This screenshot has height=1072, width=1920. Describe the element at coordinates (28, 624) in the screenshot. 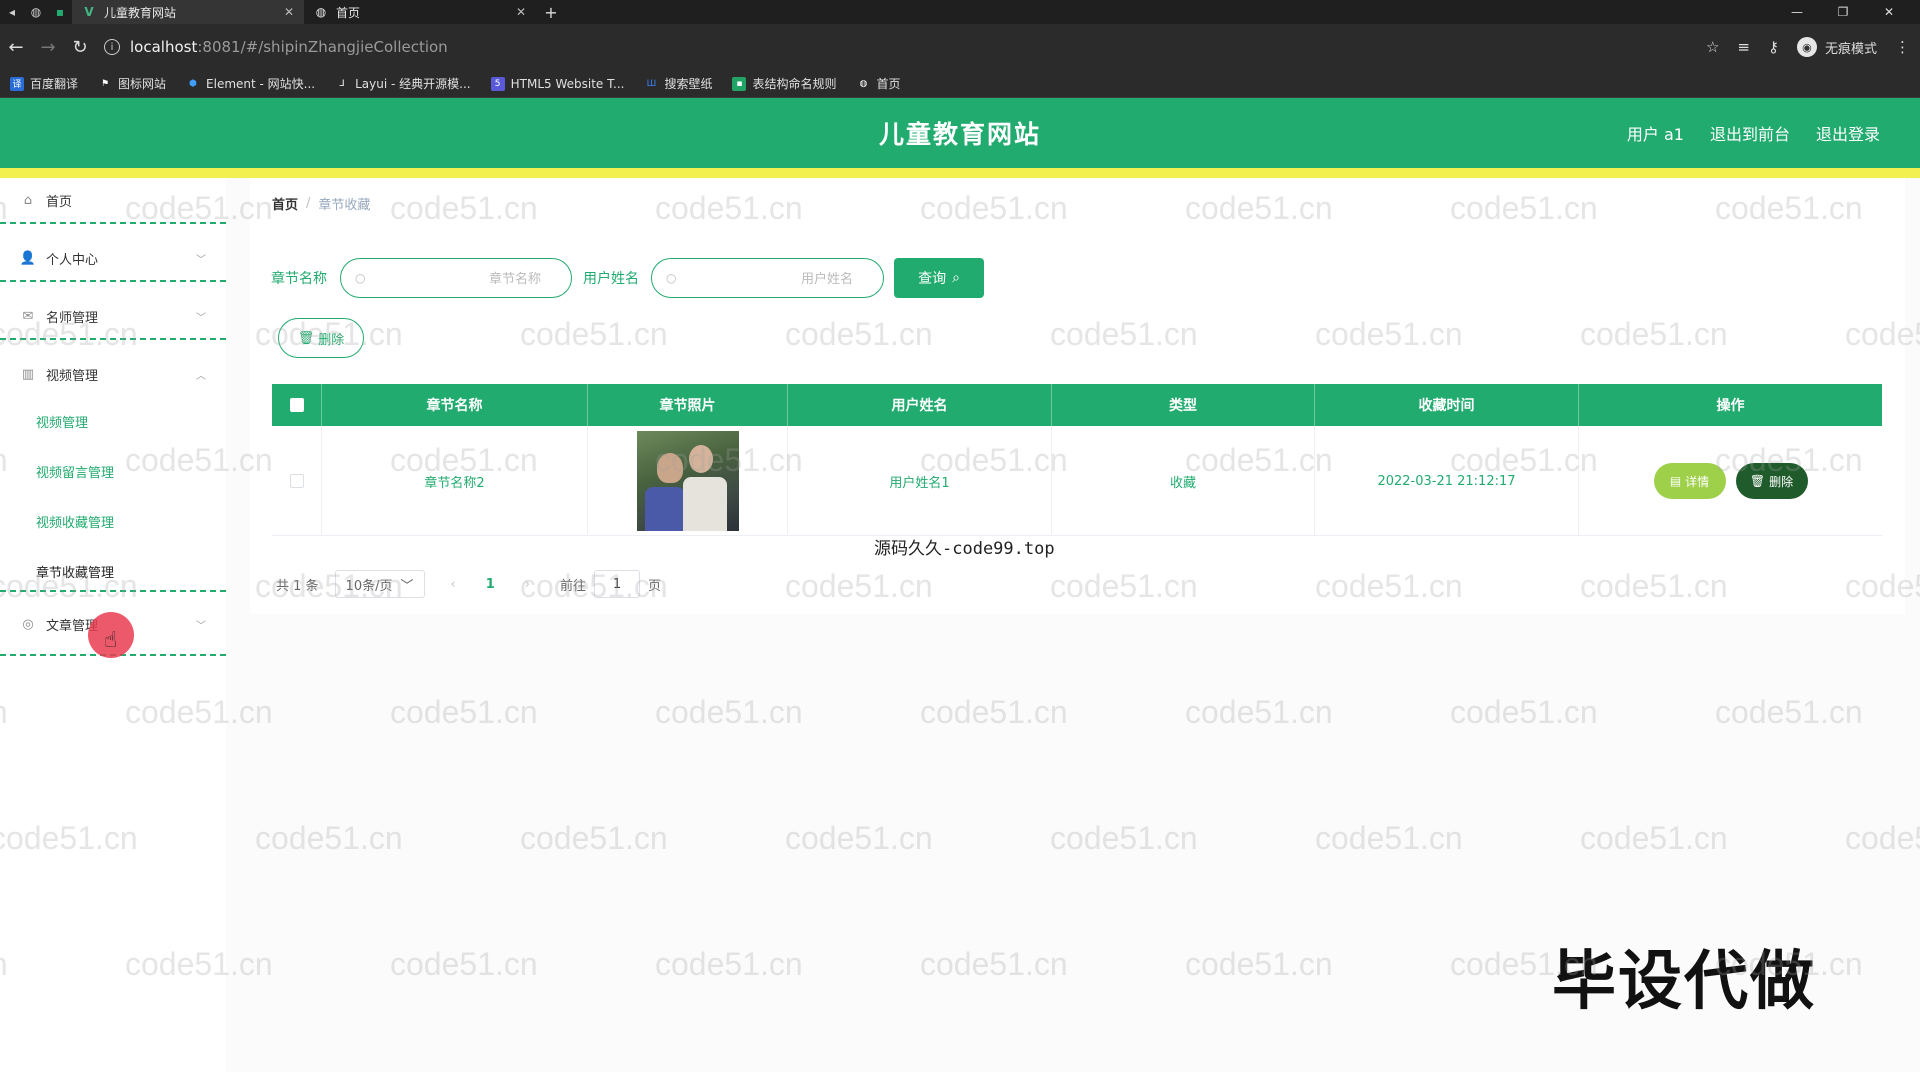

I see `compass-icon: ◎` at that location.